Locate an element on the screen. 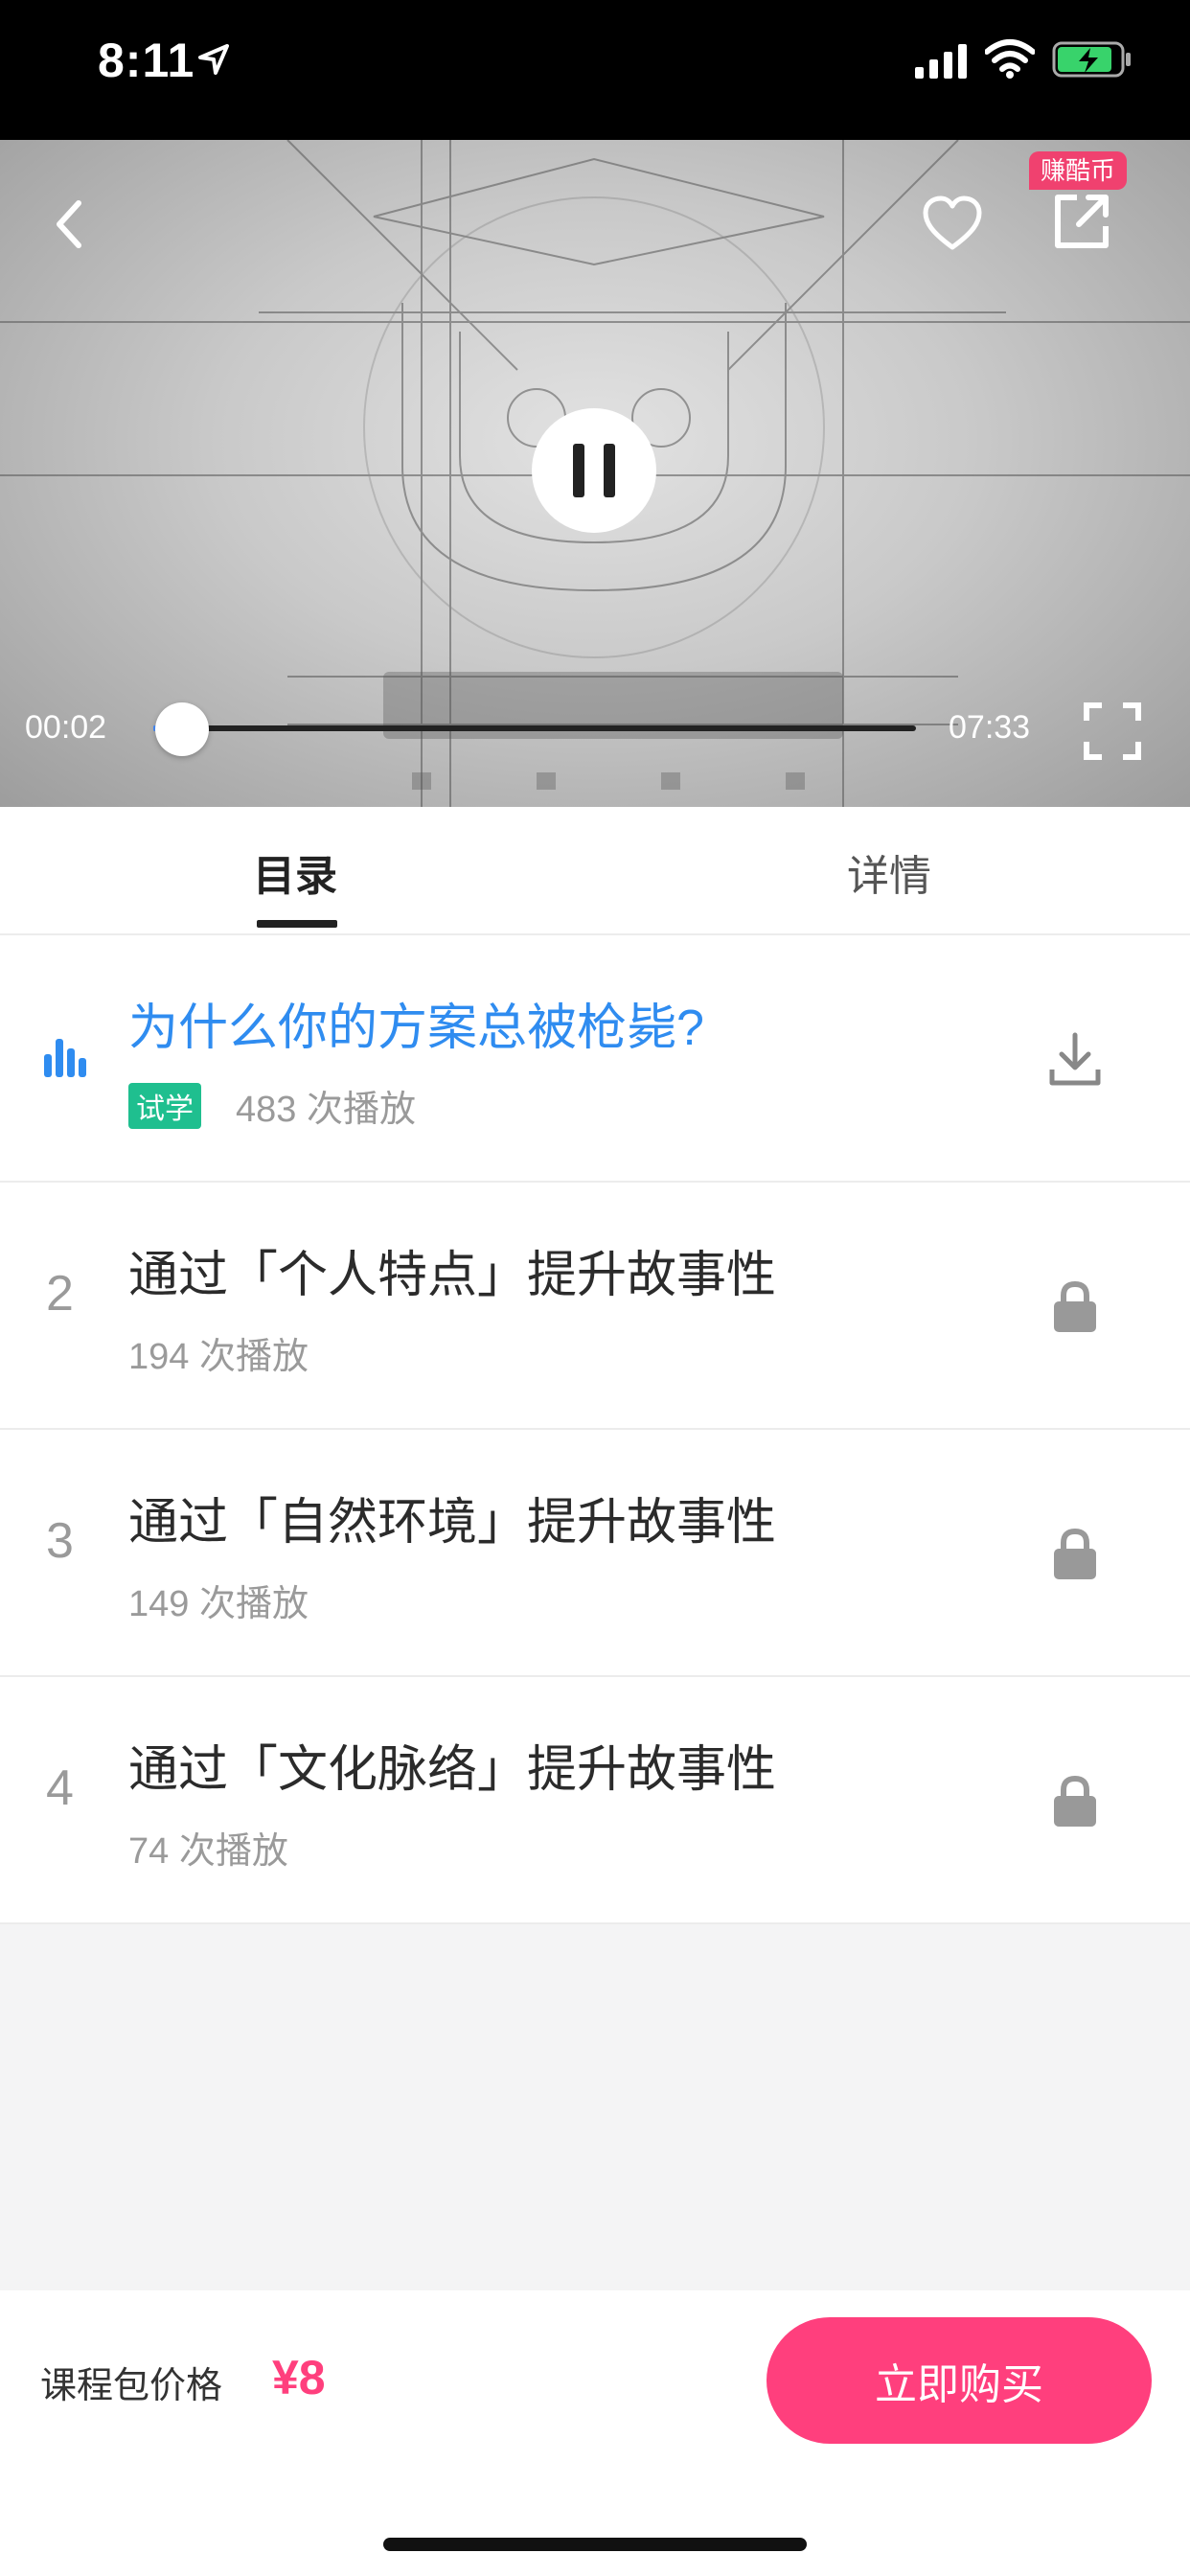  pause-button is located at coordinates (594, 470).